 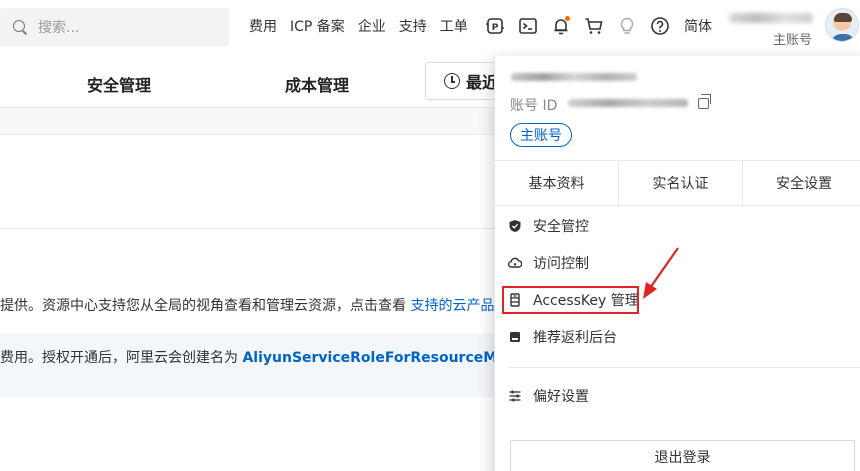 What do you see at coordinates (515, 263) in the screenshot?
I see `cloud-key-icon` at bounding box center [515, 263].